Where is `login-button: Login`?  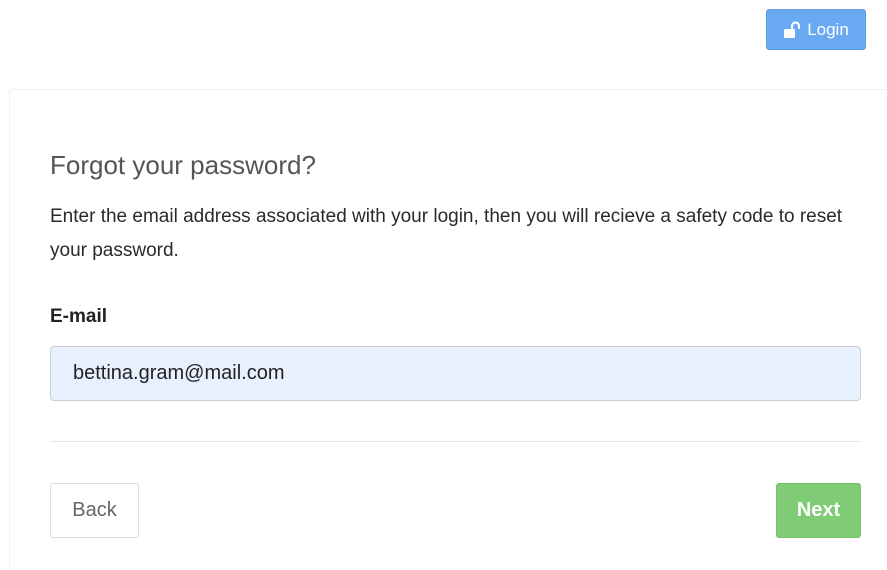 login-button: Login is located at coordinates (816, 29).